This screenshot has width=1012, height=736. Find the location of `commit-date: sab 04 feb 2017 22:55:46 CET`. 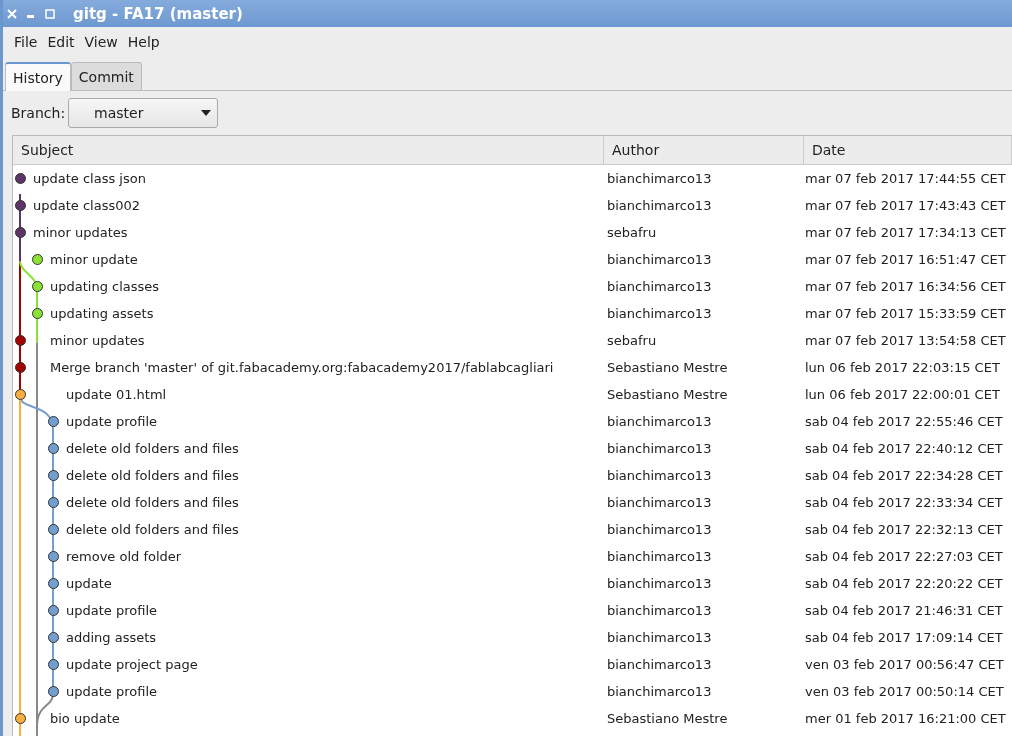

commit-date: sab 04 feb 2017 22:55:46 CET is located at coordinates (904, 421).